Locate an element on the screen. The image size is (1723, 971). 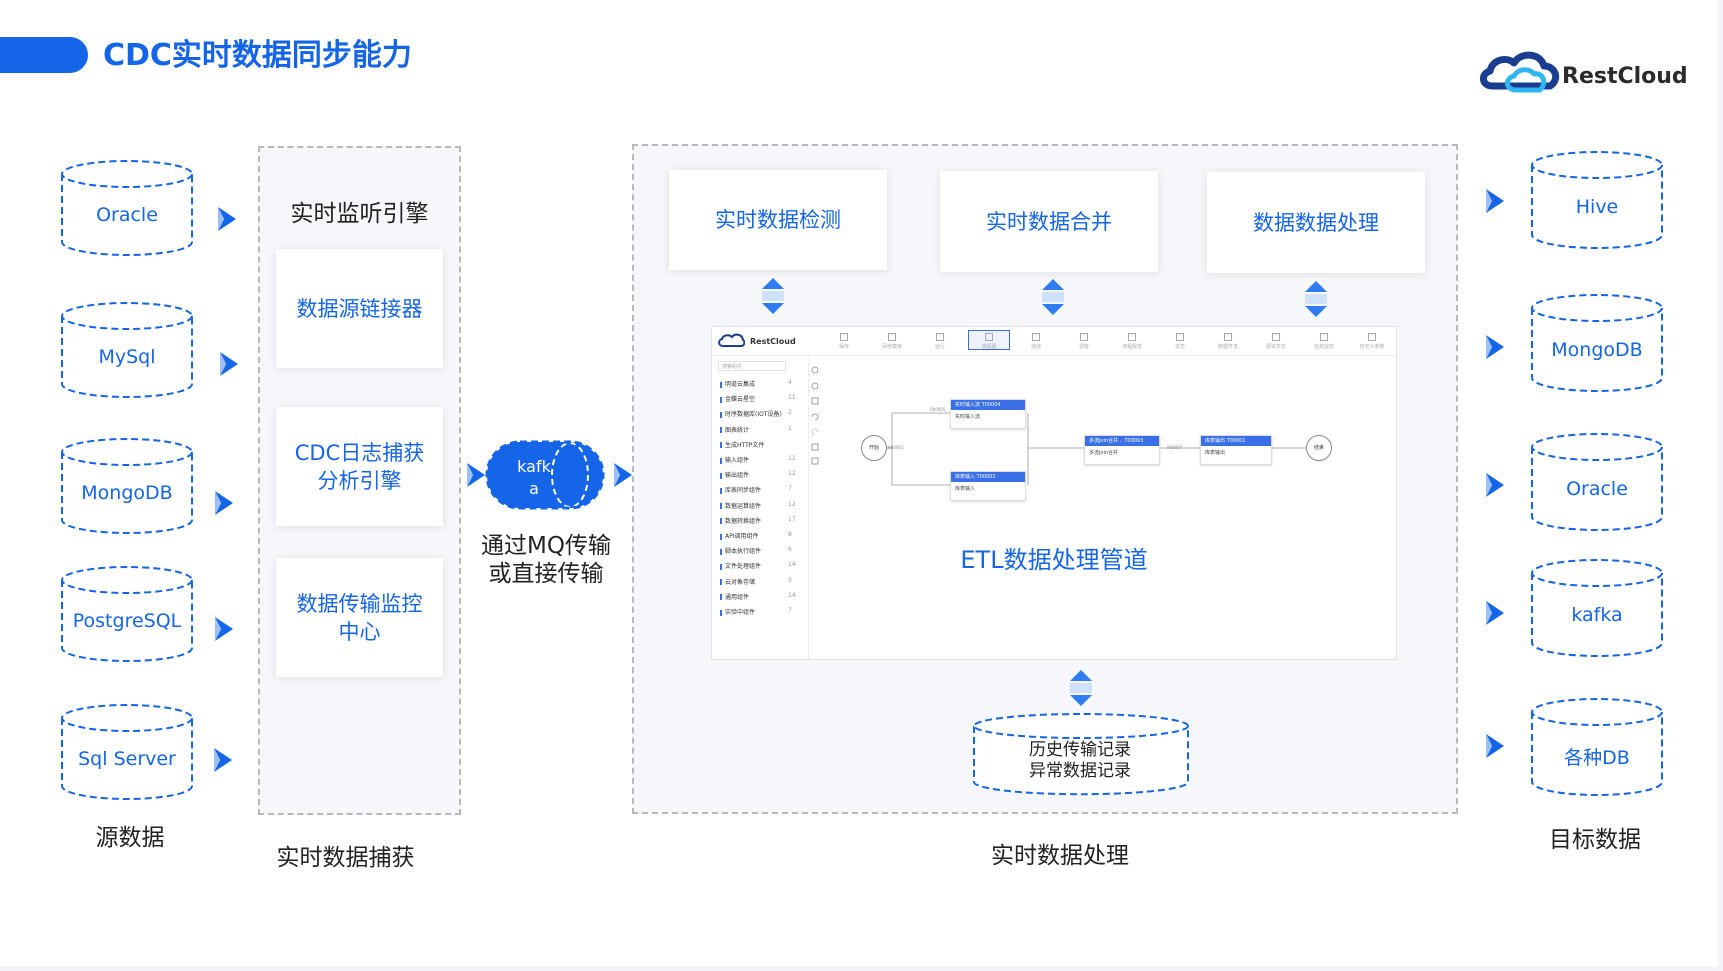
target-db-label: MongoDB is located at coordinates (1597, 350).